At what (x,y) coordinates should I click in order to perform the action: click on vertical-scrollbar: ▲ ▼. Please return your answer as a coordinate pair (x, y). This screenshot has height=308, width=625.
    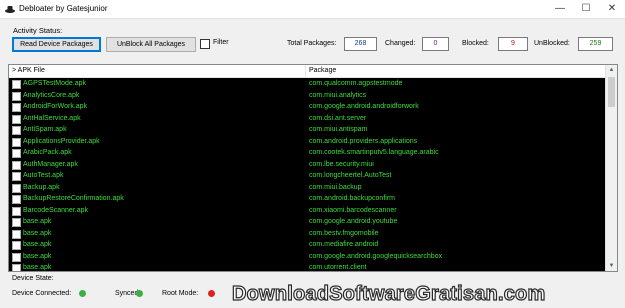
    Looking at the image, I should click on (611, 168).